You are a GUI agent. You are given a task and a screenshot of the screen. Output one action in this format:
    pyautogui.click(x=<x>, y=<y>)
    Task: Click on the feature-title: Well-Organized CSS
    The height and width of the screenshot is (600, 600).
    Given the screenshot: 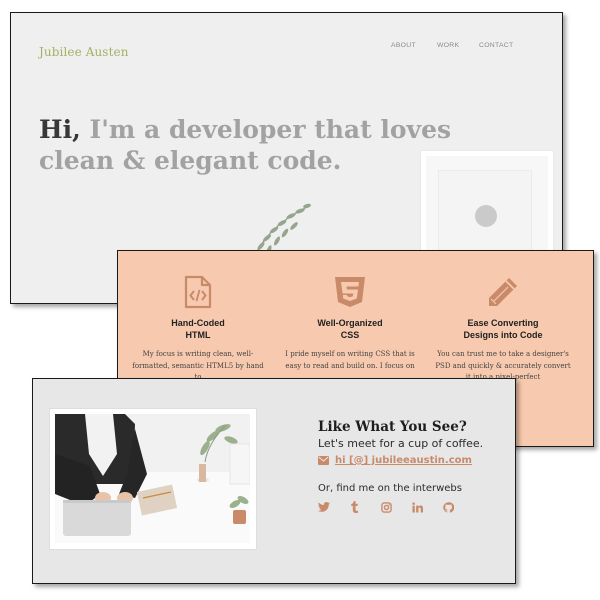 What is the action you would take?
    pyautogui.click(x=350, y=329)
    